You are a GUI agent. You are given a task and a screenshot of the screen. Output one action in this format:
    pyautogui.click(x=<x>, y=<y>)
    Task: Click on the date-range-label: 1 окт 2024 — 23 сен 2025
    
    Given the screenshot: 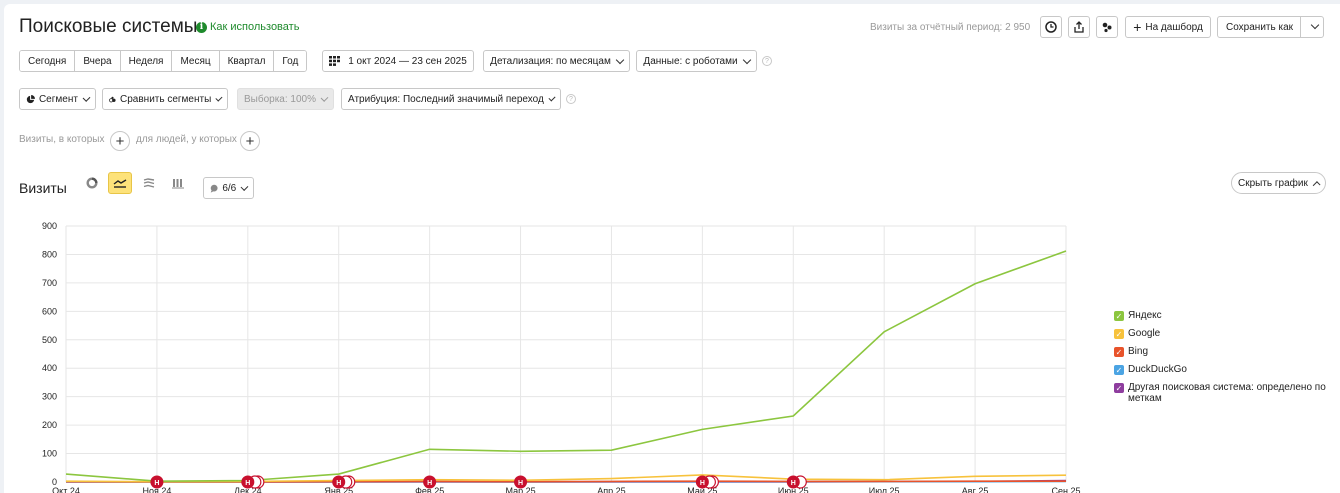 What is the action you would take?
    pyautogui.click(x=407, y=61)
    